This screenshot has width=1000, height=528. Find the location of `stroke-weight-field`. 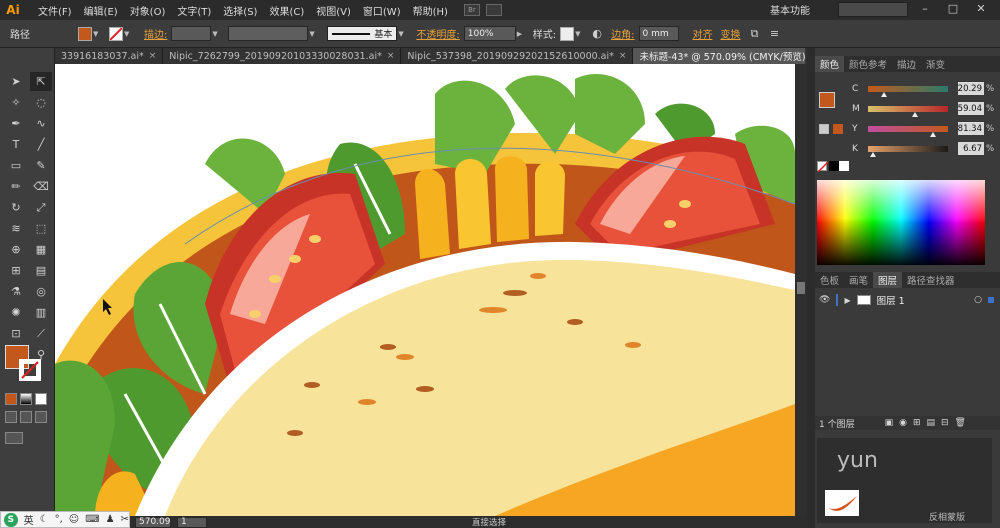

stroke-weight-field is located at coordinates (191, 33).